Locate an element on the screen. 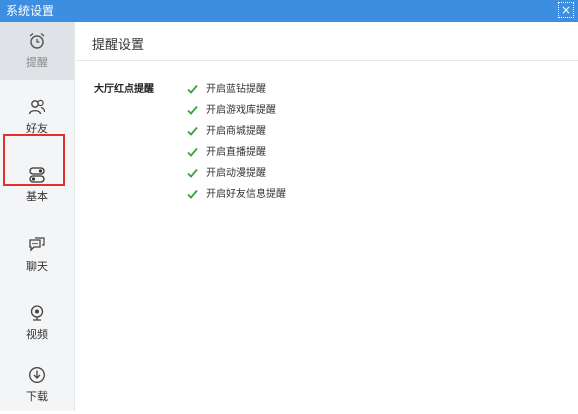  sidebar-item-friends: 好友 is located at coordinates (37, 117).